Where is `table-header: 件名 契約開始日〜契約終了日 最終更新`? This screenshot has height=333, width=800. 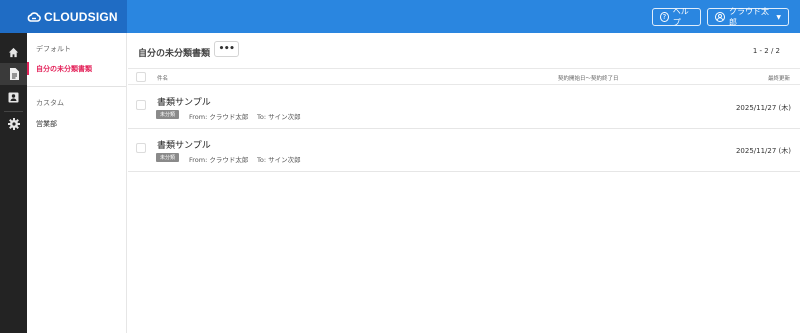
table-header: 件名 契約開始日〜契約終了日 最終更新 is located at coordinates (464, 76).